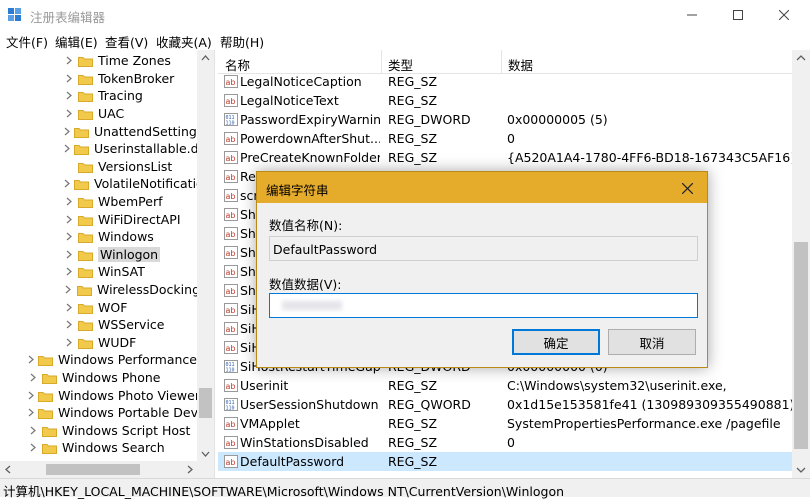 The width and height of the screenshot is (810, 500). Describe the element at coordinates (801, 264) in the screenshot. I see `list-vertical-scrollbar` at that location.